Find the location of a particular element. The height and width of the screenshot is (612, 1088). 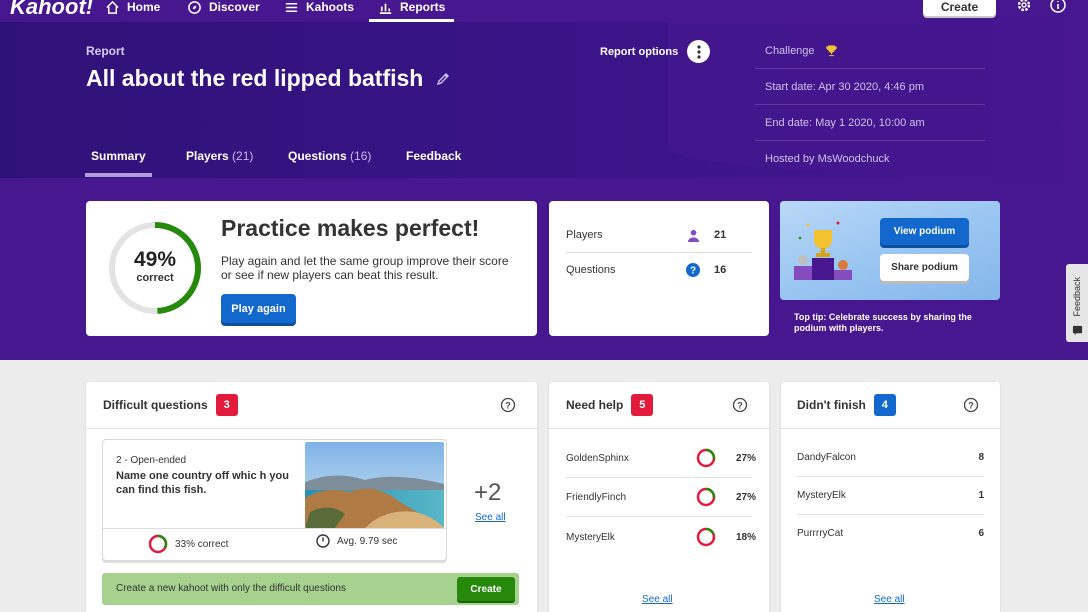

list-item: PurrrryCat 6 is located at coordinates (890, 533).